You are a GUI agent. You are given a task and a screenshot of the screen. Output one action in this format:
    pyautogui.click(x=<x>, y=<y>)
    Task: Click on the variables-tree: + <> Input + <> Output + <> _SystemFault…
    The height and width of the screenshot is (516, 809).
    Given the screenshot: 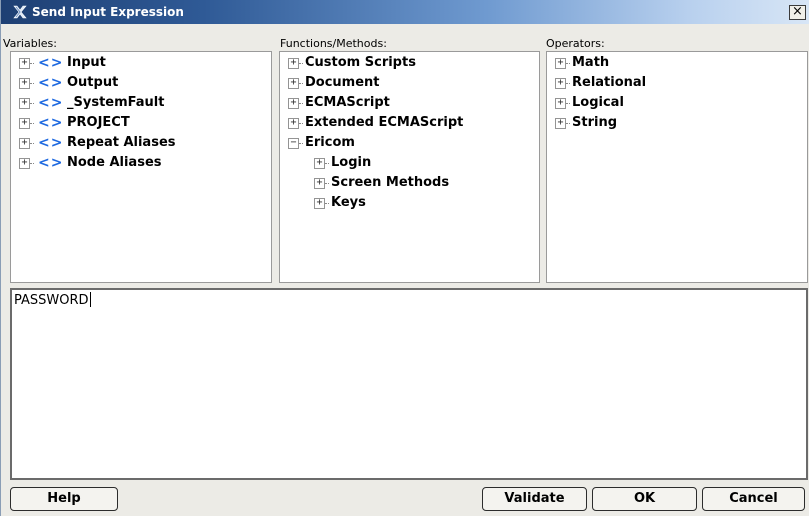 What is the action you would take?
    pyautogui.click(x=141, y=167)
    